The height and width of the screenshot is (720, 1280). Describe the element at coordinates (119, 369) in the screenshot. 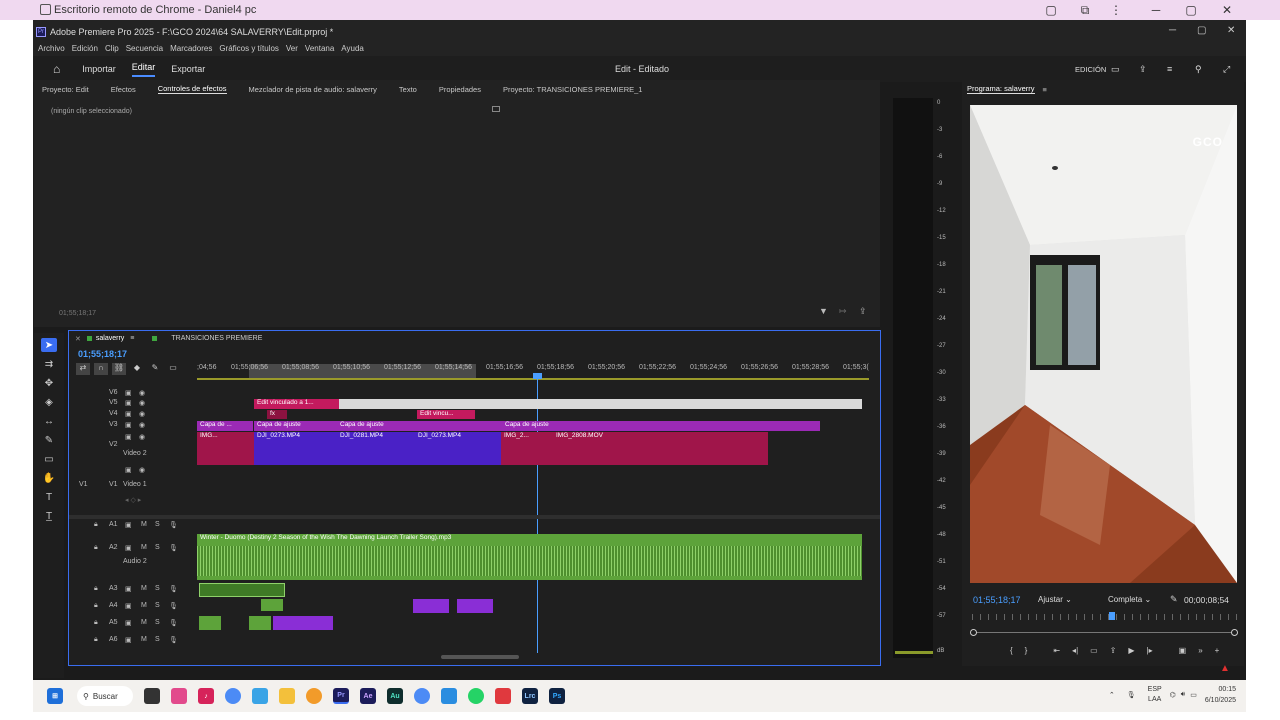

I see `linked-icon: ⛓` at that location.